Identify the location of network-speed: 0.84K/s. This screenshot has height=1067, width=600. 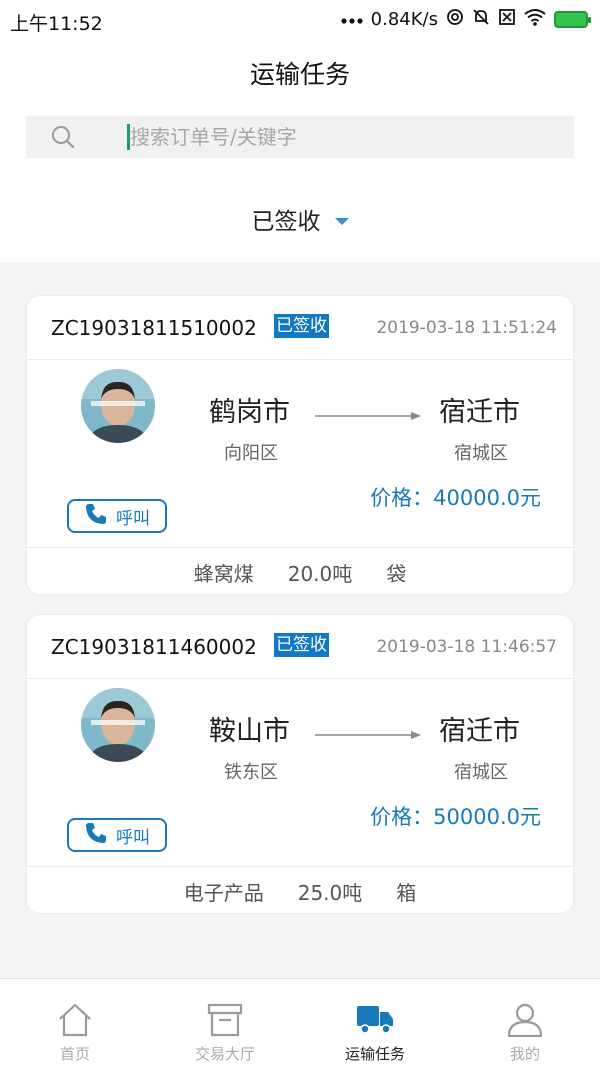
(404, 19).